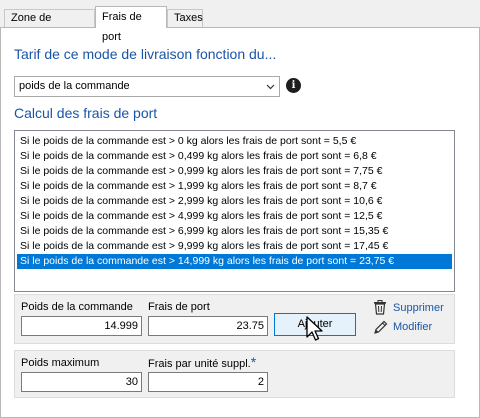 The image size is (480, 418). I want to click on weight-input: 14.999, so click(81, 326).